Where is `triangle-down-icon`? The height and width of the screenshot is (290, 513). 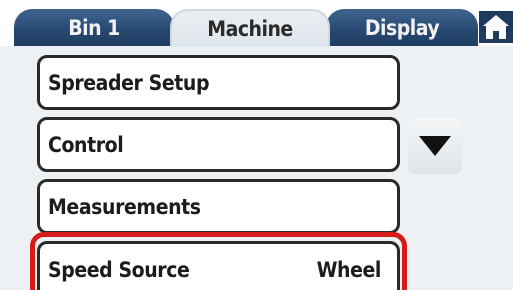
triangle-down-icon is located at coordinates (435, 146).